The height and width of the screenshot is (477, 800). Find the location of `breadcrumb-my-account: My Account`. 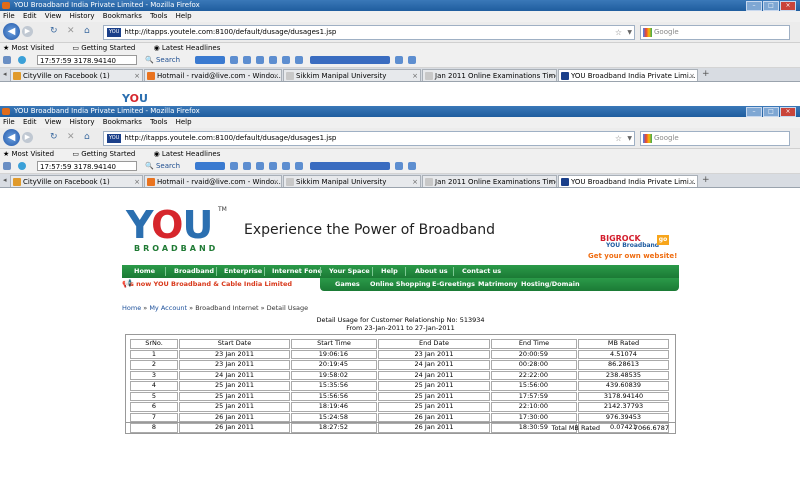

breadcrumb-my-account: My Account is located at coordinates (168, 308).